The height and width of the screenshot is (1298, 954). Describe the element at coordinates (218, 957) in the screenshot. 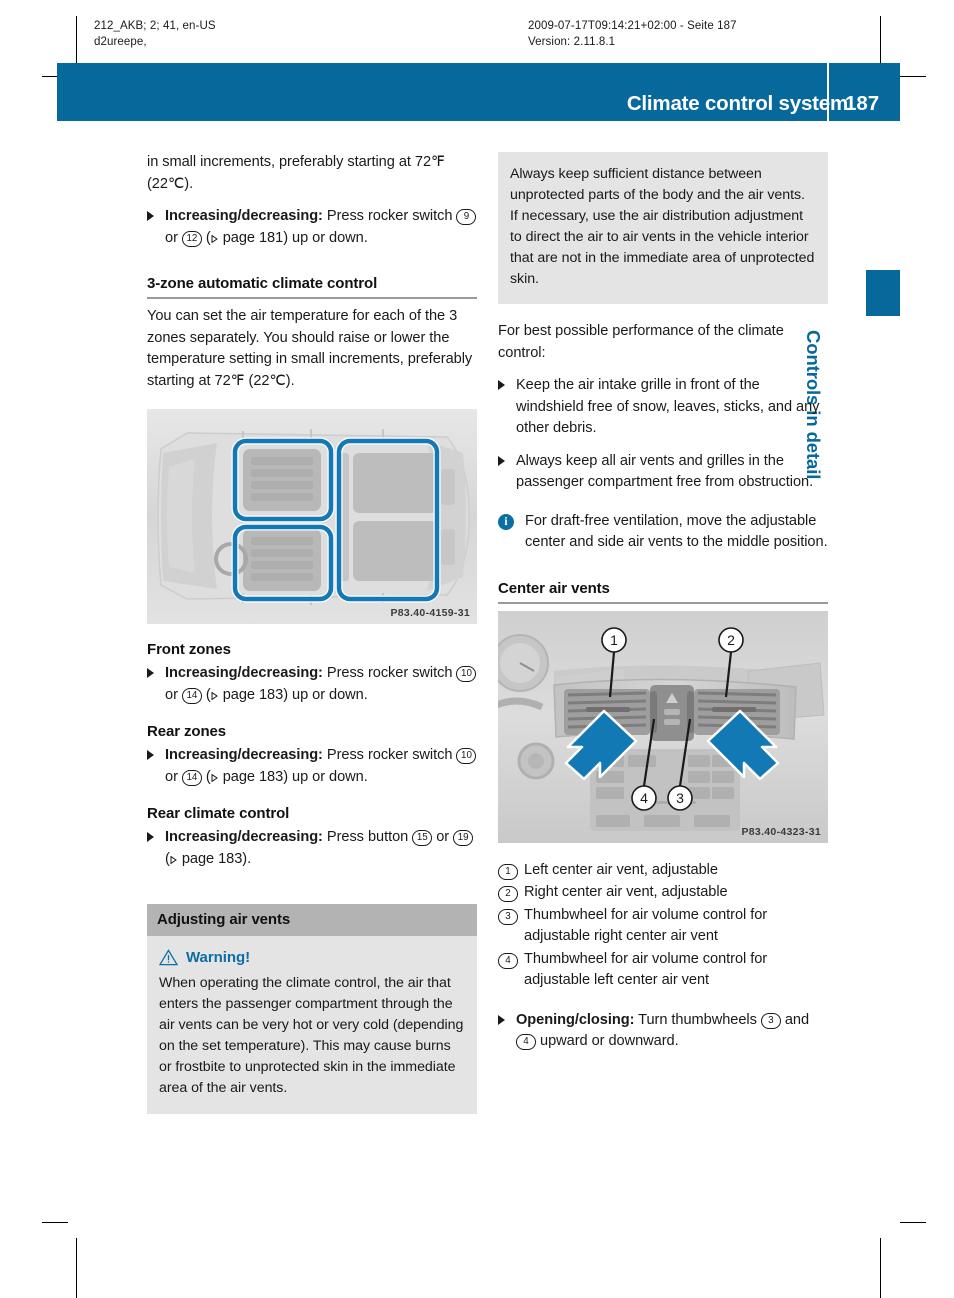

I see `warning-title: Warning!` at that location.